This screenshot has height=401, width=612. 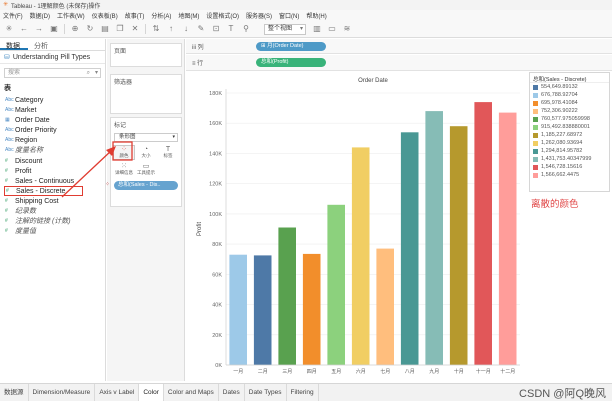 What do you see at coordinates (141, 185) in the screenshot?
I see `color-pill: ⁘ 总和(Sales - Dis..` at bounding box center [141, 185].